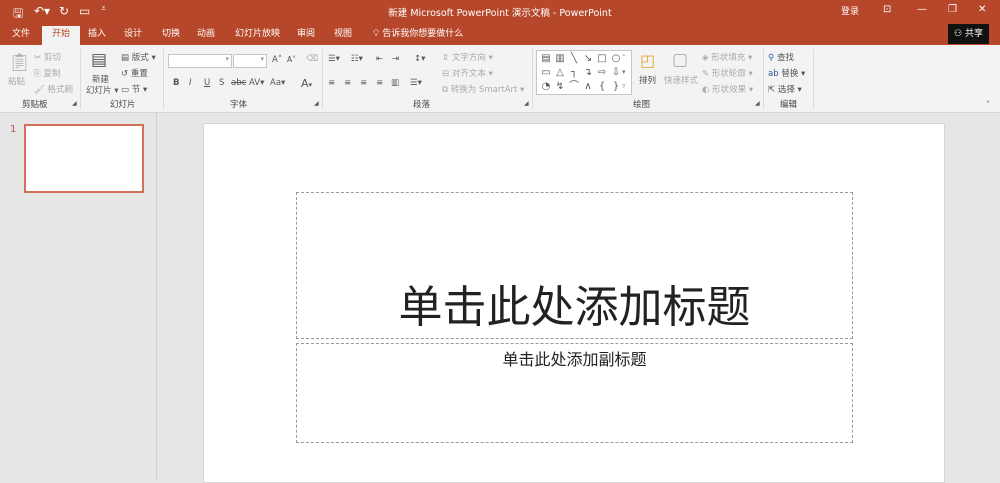 The width and height of the screenshot is (1000, 483). What do you see at coordinates (207, 83) in the screenshot?
I see `underline-button: U` at bounding box center [207, 83].